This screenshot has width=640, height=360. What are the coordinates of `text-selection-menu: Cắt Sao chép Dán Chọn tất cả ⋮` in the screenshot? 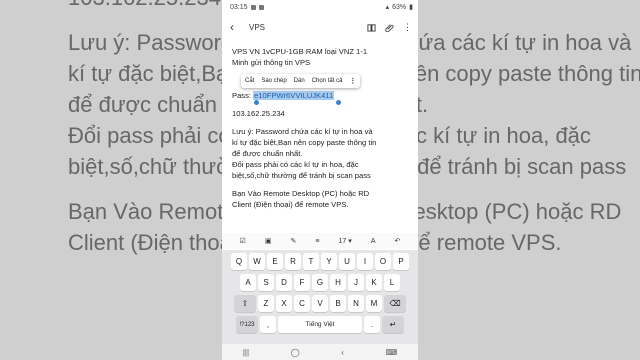 It's located at (301, 81).